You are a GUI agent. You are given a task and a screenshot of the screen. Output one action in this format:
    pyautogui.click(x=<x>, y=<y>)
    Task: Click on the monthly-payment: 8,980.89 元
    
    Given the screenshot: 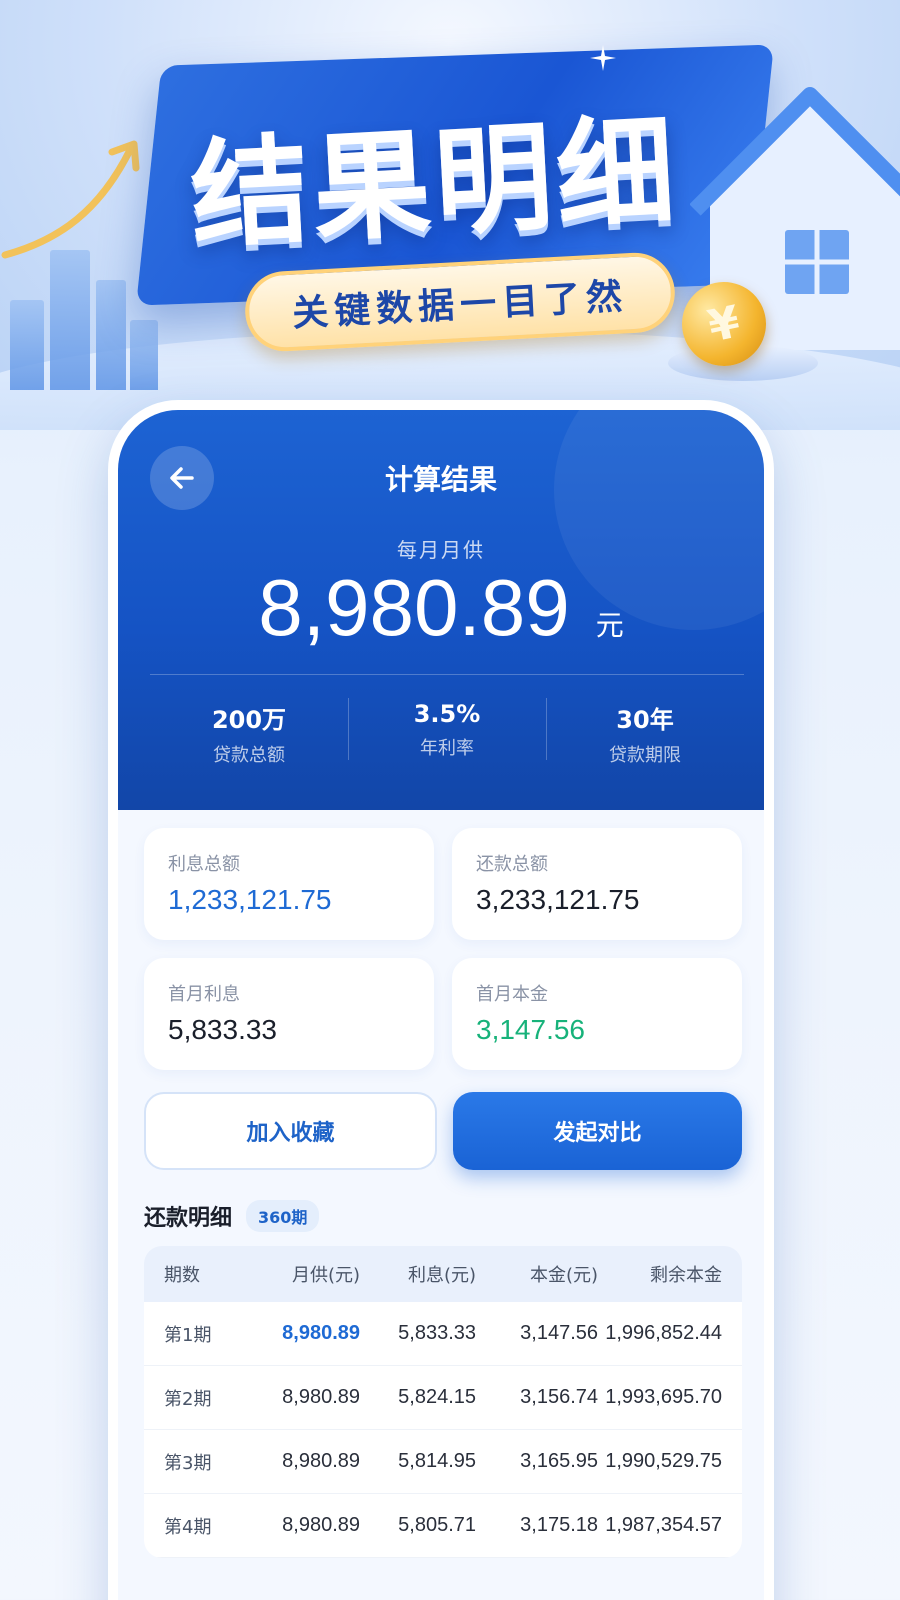 What is the action you would take?
    pyautogui.click(x=441, y=612)
    